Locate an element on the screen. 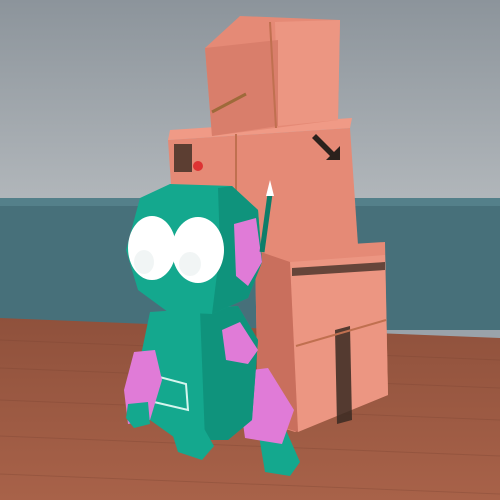 This screenshot has width=500, height=500. robot-eye-left-shade is located at coordinates (144, 262).